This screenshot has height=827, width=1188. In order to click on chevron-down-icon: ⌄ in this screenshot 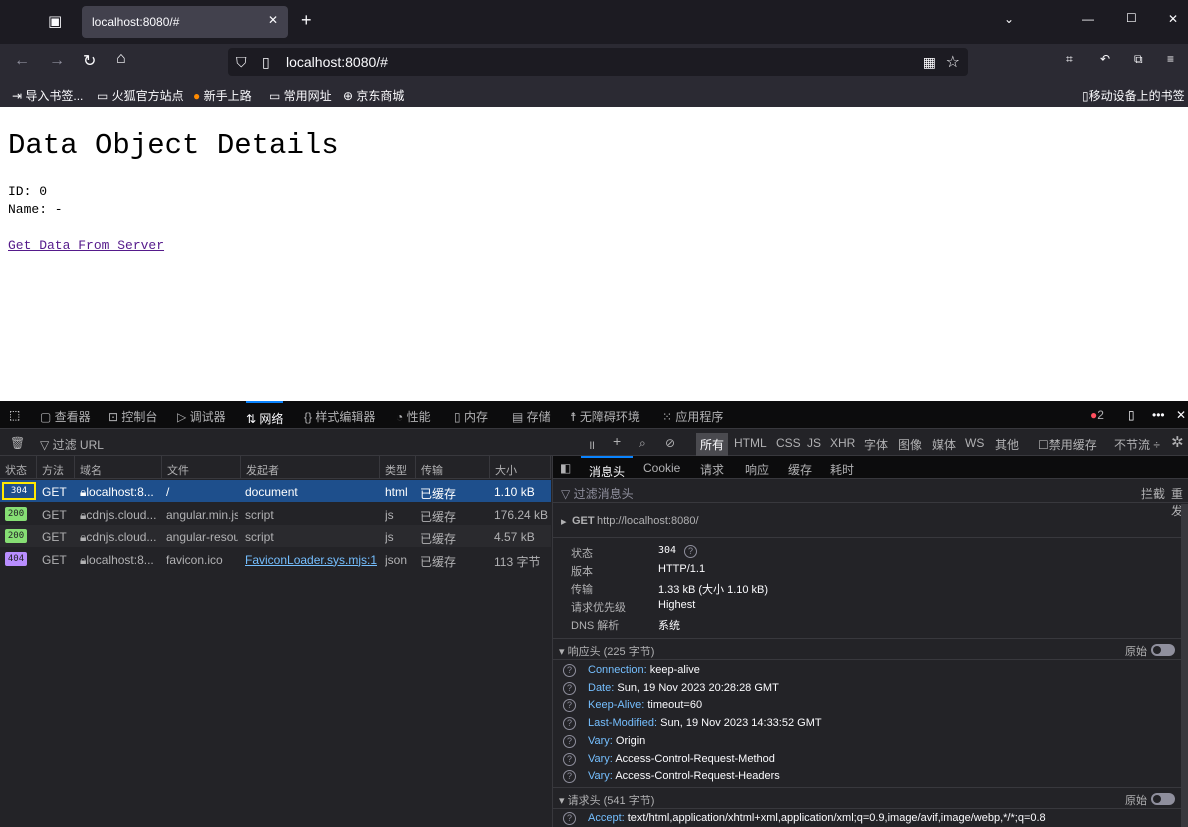, I will do `click(1009, 19)`.